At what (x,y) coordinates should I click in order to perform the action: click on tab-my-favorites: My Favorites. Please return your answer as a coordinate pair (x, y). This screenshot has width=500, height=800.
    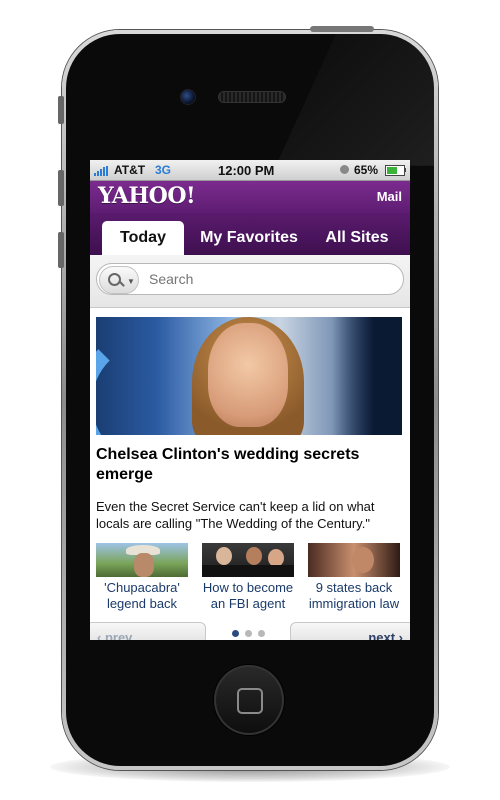
    Looking at the image, I should click on (249, 238).